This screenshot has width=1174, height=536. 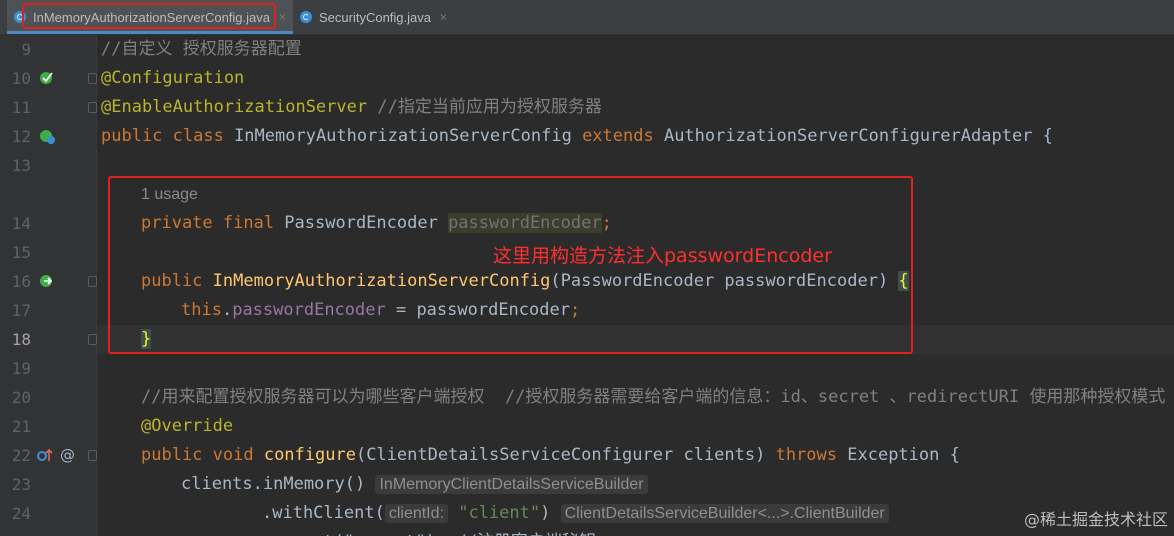 What do you see at coordinates (21, 455) in the screenshot?
I see `line-number: 22` at bounding box center [21, 455].